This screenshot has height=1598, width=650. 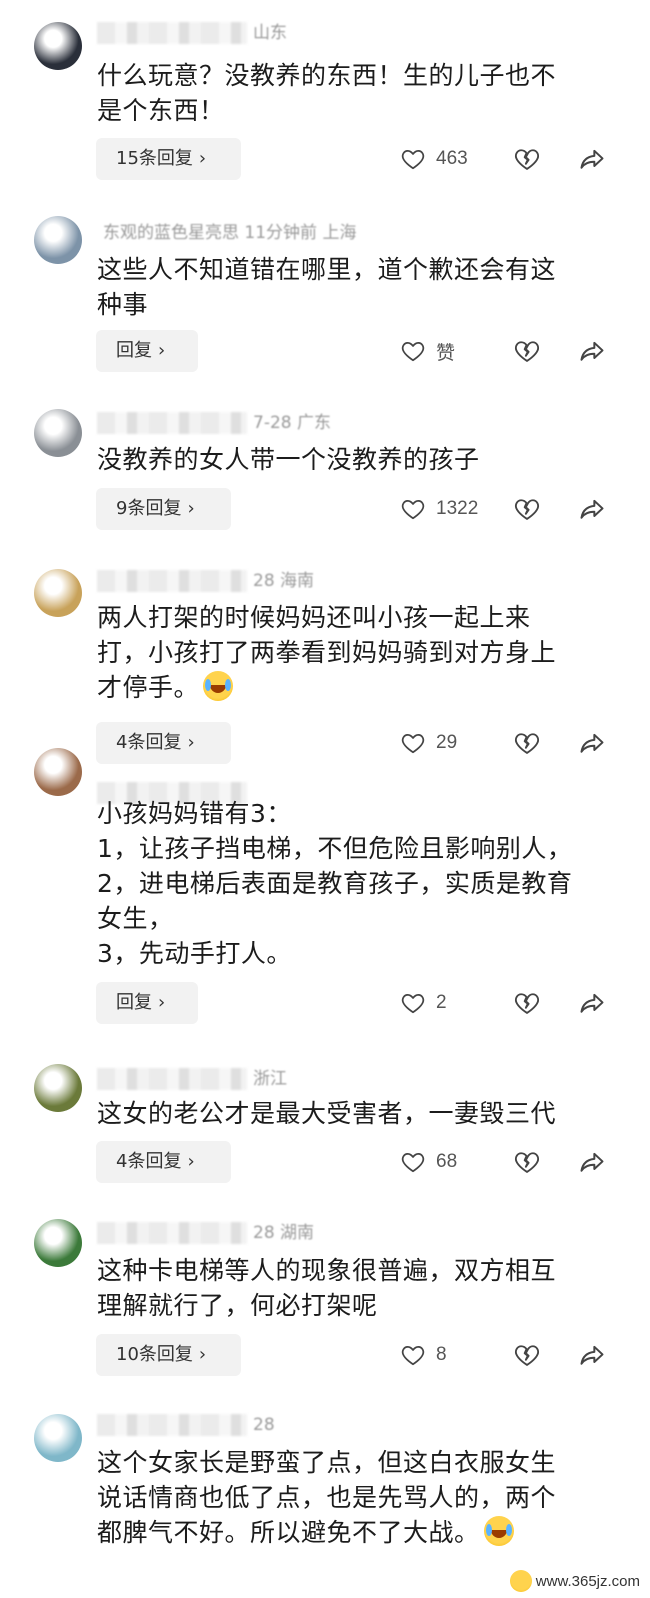 I want to click on comment-actions: 1322, so click(x=510, y=509).